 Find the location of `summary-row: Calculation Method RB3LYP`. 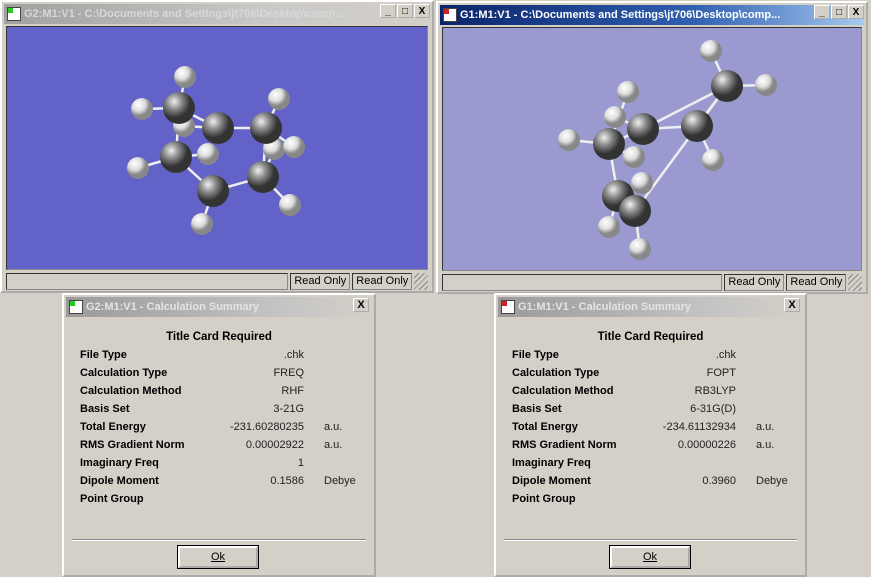

summary-row: Calculation Method RB3LYP is located at coordinates (652, 394).